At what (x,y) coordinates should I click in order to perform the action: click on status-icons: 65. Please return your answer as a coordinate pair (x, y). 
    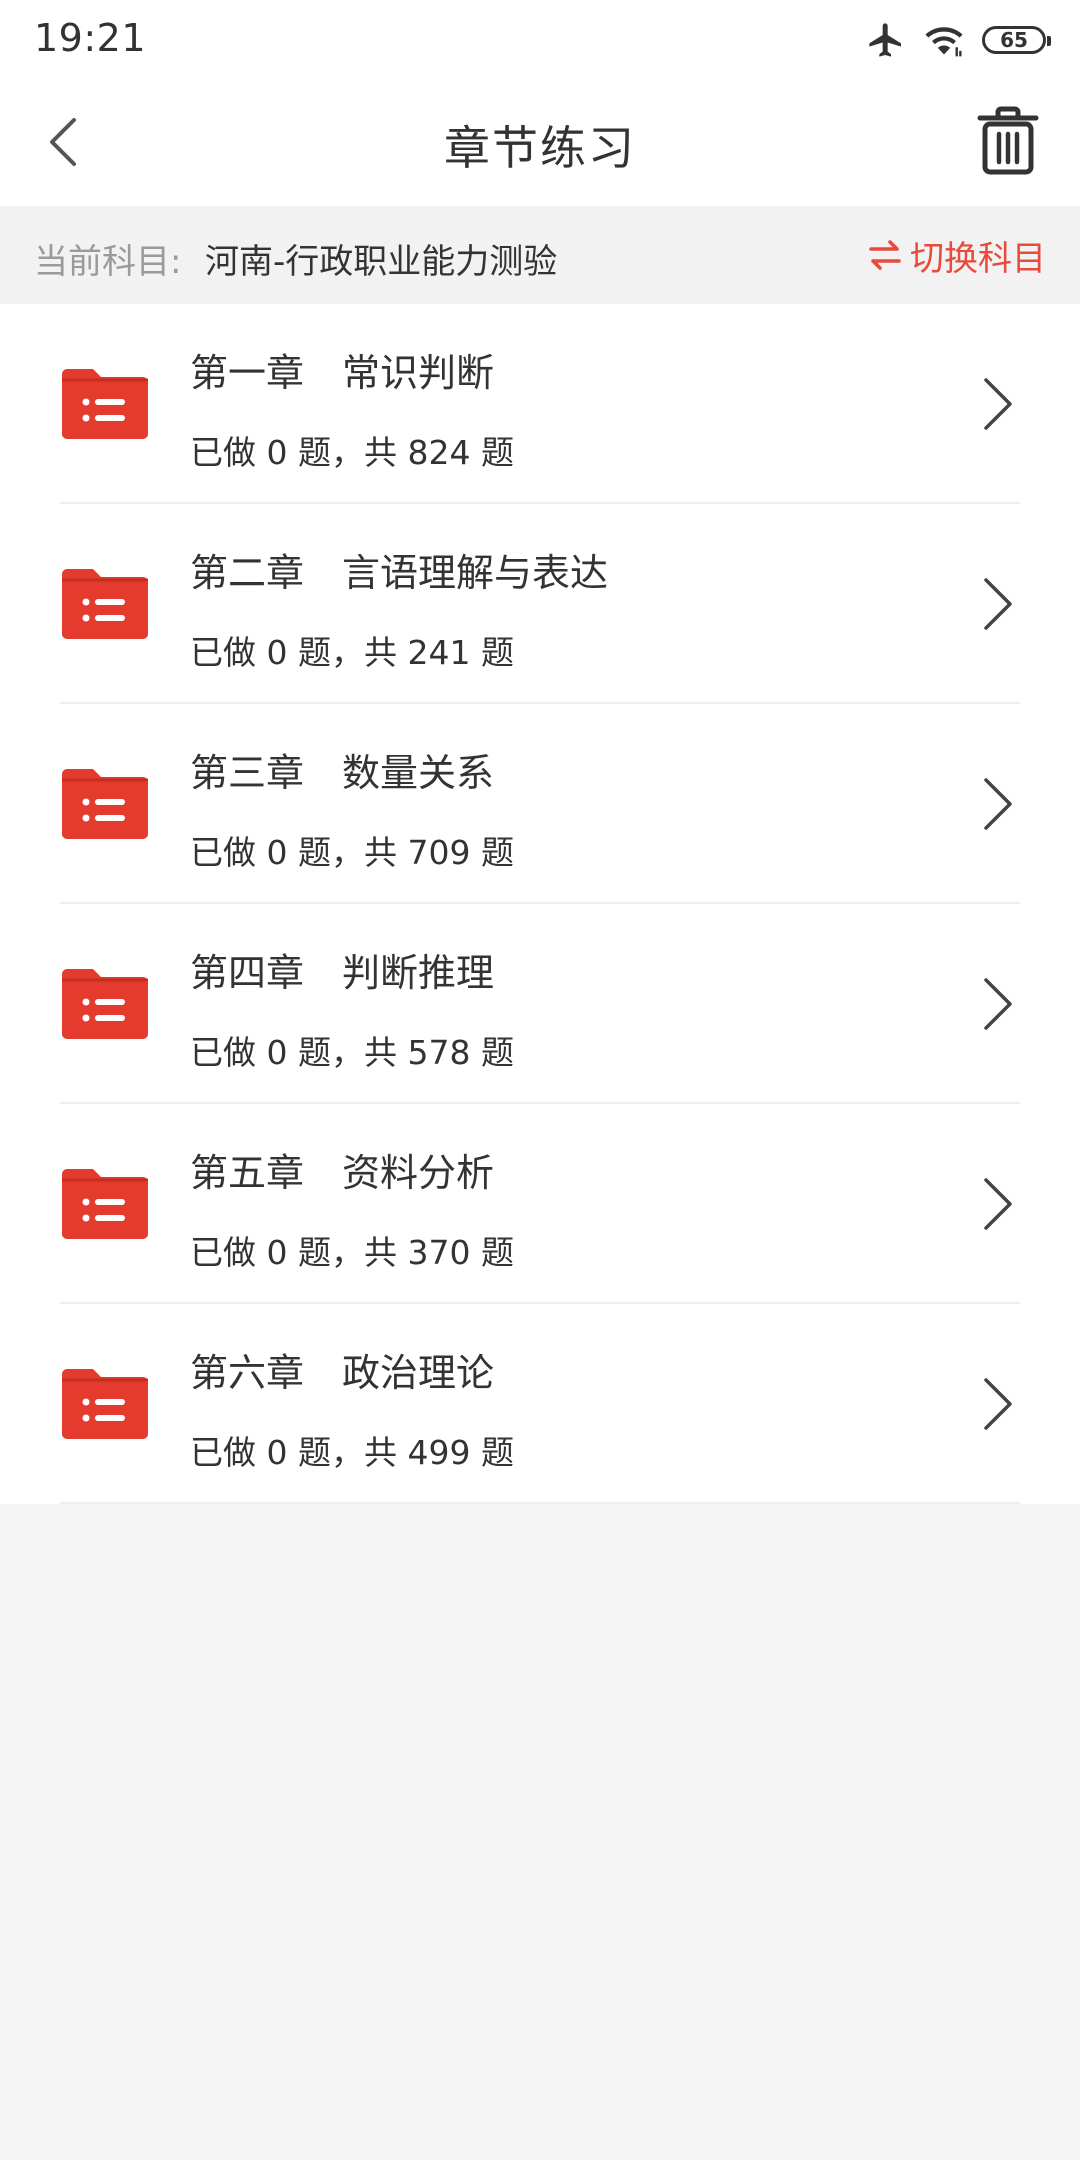
    Looking at the image, I should click on (958, 40).